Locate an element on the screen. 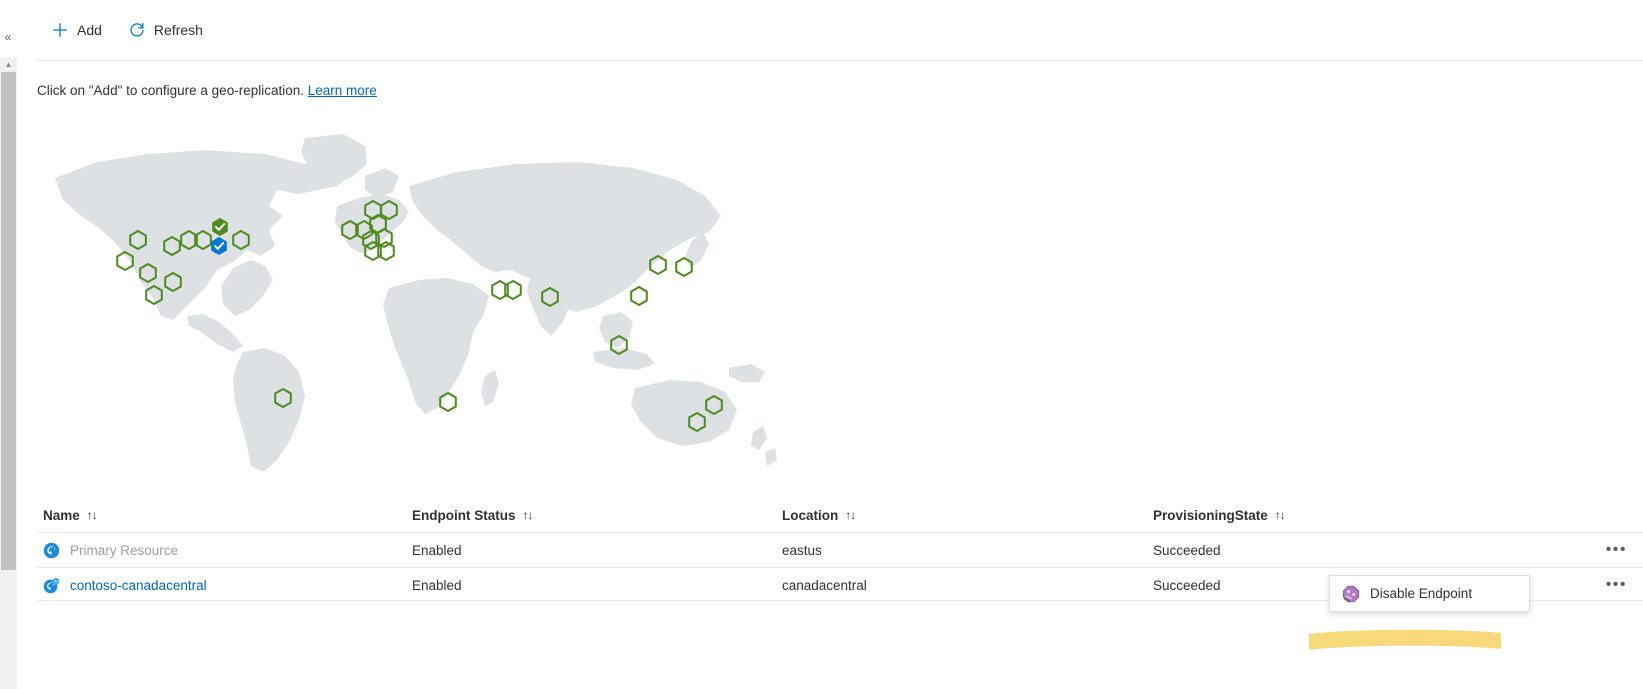 The width and height of the screenshot is (1643, 689). row-name-label: Primary Resource is located at coordinates (124, 550).